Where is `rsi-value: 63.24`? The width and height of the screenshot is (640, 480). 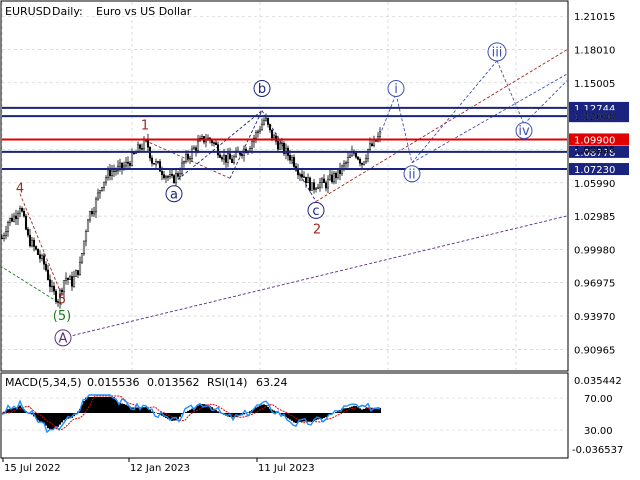 rsi-value: 63.24 is located at coordinates (272, 382).